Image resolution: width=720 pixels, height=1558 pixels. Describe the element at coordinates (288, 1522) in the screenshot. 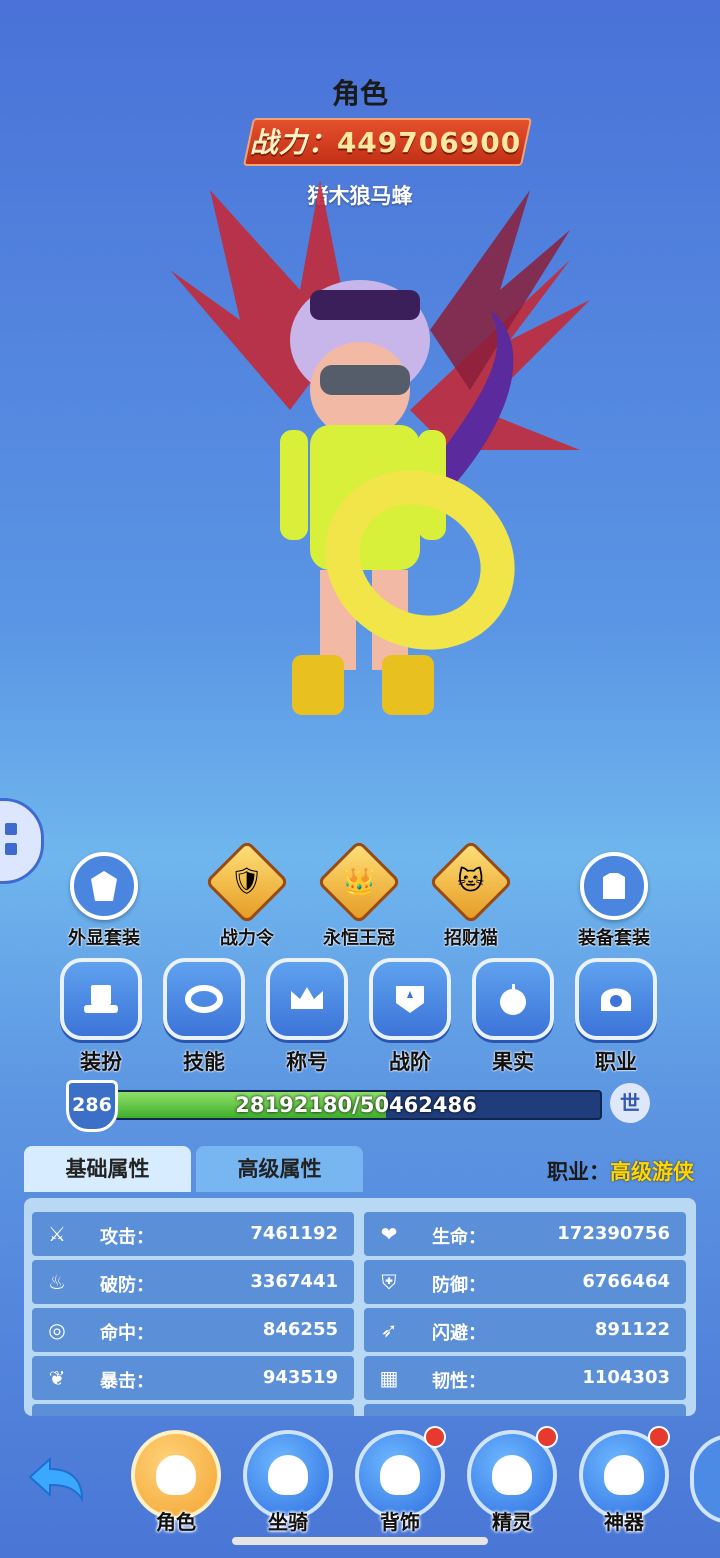

I see `nav-label: 坐骑` at that location.